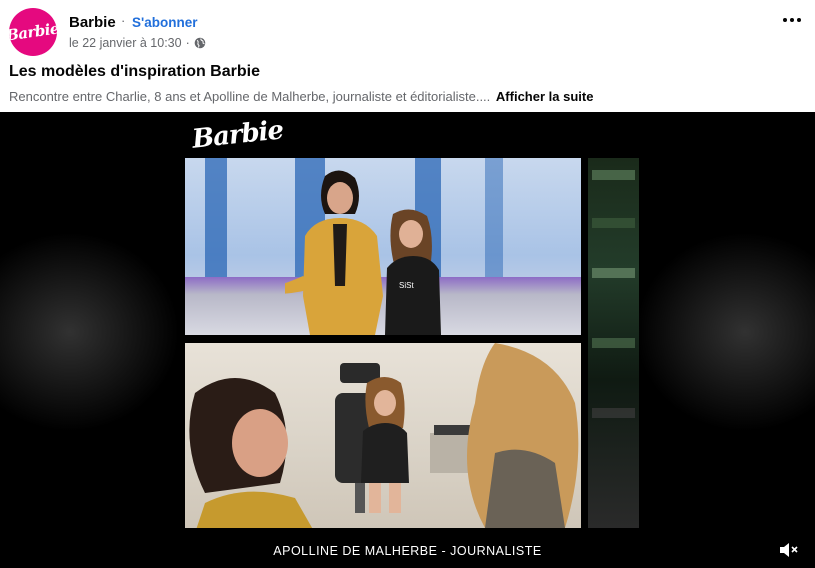 This screenshot has height=568, width=815. I want to click on svg-text: SiSt, so click(406, 285).